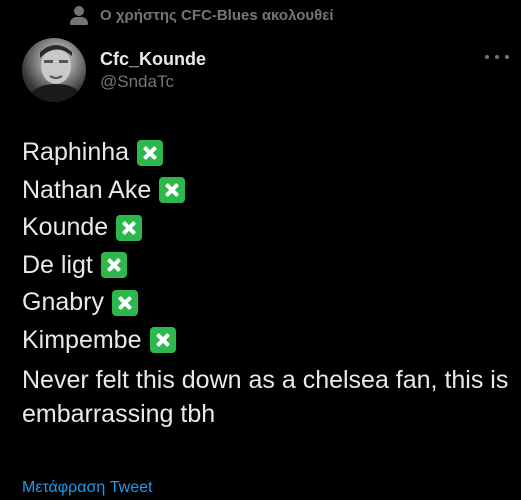 Image resolution: width=521 pixels, height=500 pixels. What do you see at coordinates (76, 152) in the screenshot?
I see `player-name: Raphinha` at bounding box center [76, 152].